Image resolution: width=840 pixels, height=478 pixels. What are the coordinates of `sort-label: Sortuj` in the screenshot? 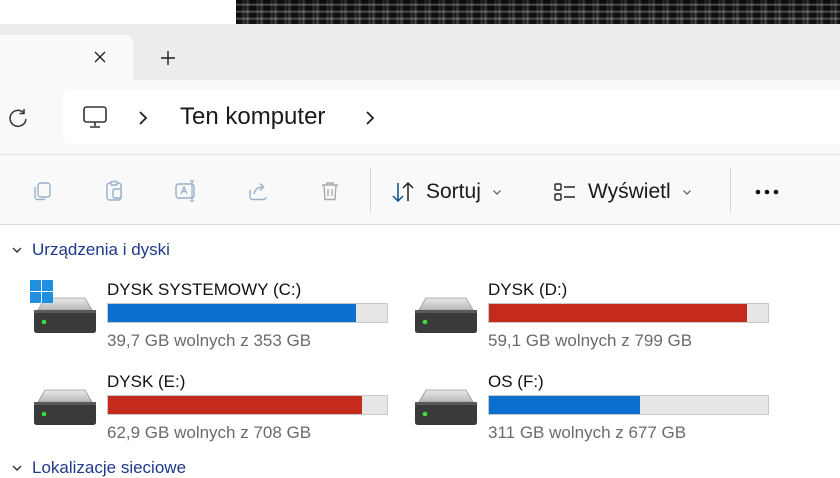 It's located at (453, 191).